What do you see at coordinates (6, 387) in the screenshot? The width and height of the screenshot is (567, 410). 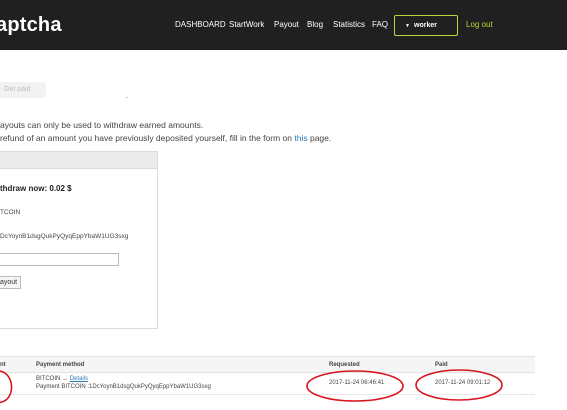 I see `circle-amount` at bounding box center [6, 387].